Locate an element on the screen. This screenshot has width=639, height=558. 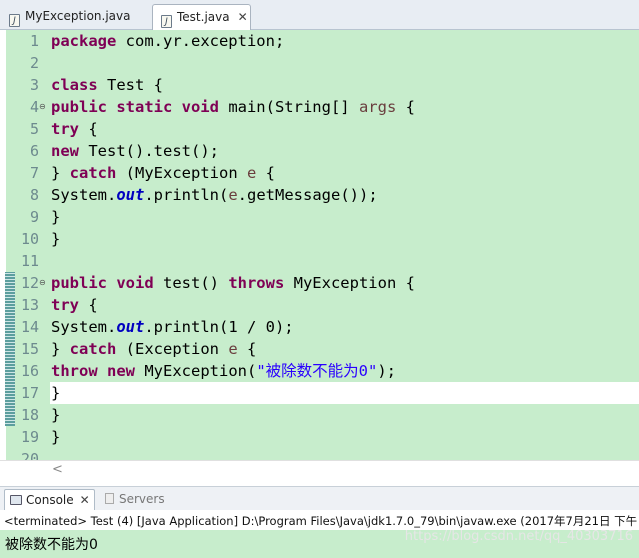
editor-tab-bar: J MyException.java J Test.java ✕ is located at coordinates (319, 15).